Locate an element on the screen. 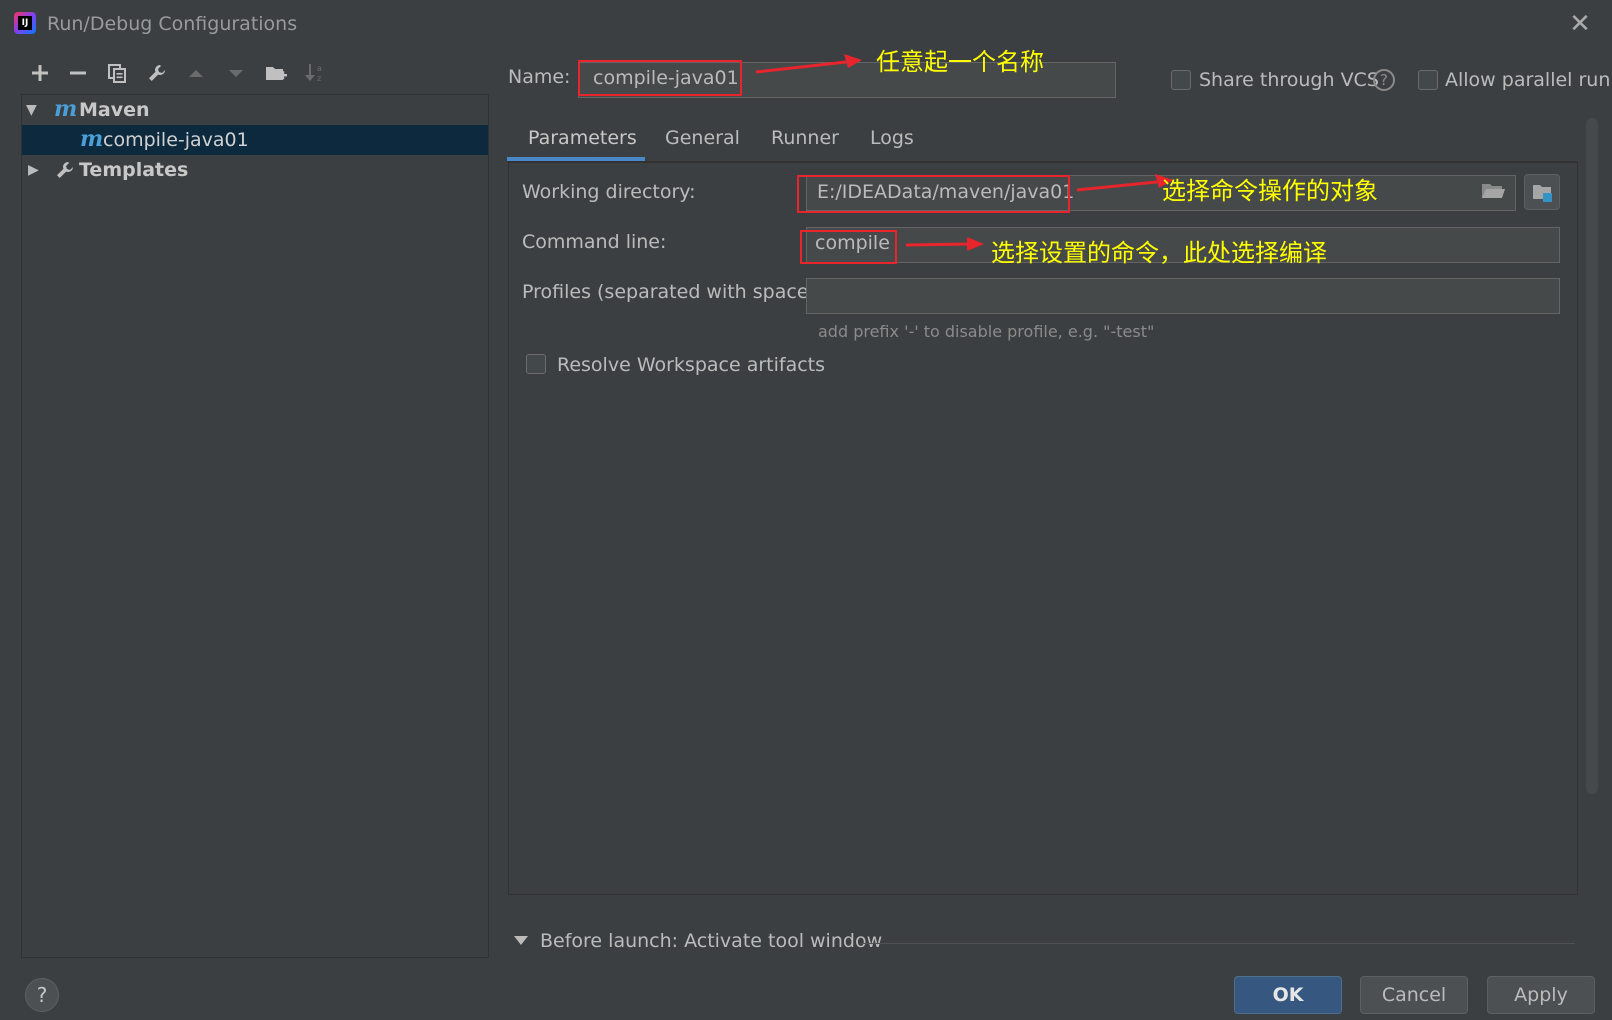 Image resolution: width=1612 pixels, height=1020 pixels. module-folder-icon is located at coordinates (1542, 193).